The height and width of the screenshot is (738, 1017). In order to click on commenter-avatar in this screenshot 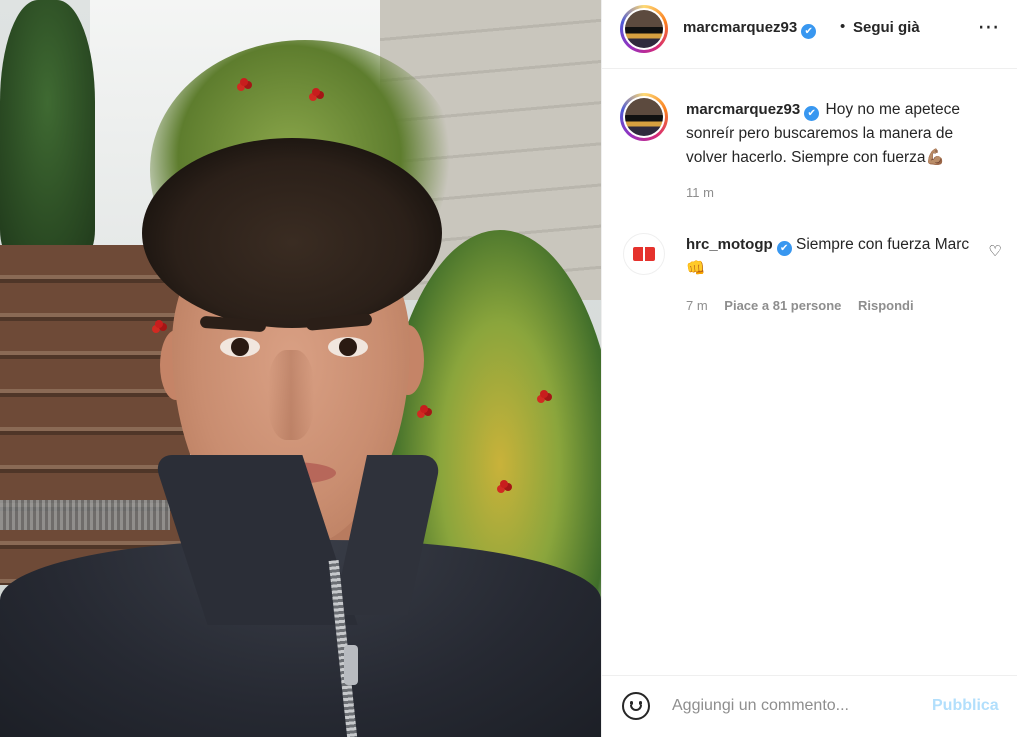, I will do `click(644, 254)`.